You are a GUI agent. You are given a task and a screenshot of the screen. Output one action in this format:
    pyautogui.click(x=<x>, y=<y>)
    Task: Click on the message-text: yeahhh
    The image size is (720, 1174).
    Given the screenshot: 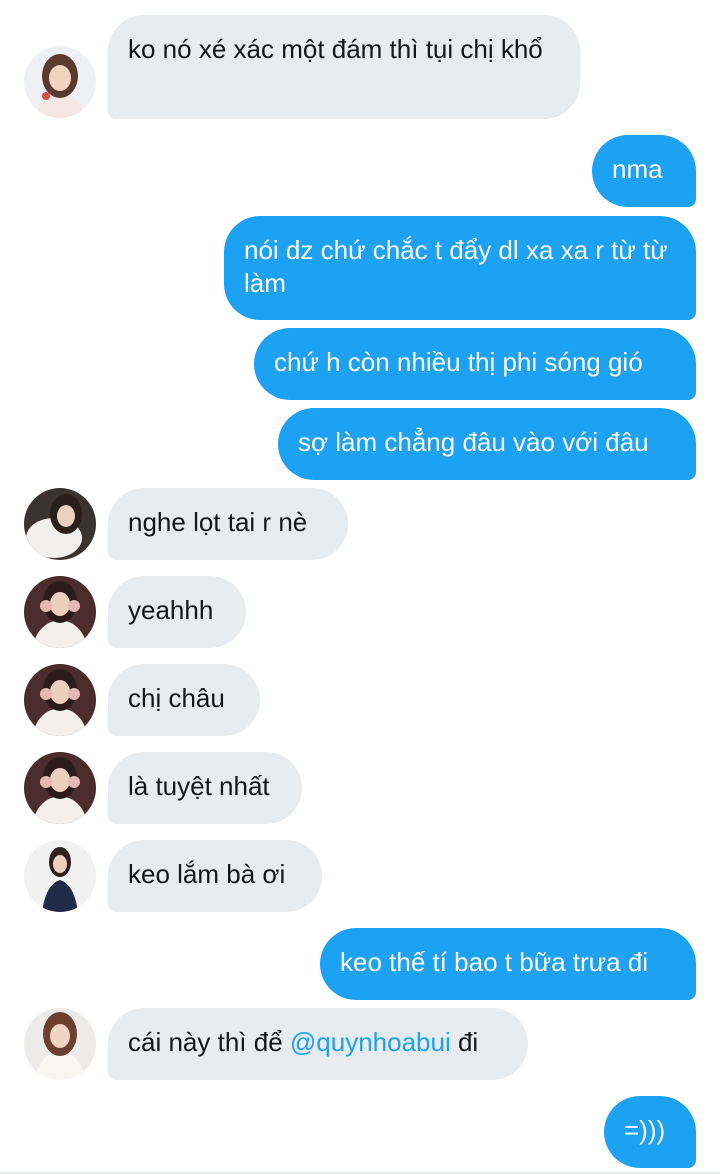 What is the action you would take?
    pyautogui.click(x=171, y=610)
    